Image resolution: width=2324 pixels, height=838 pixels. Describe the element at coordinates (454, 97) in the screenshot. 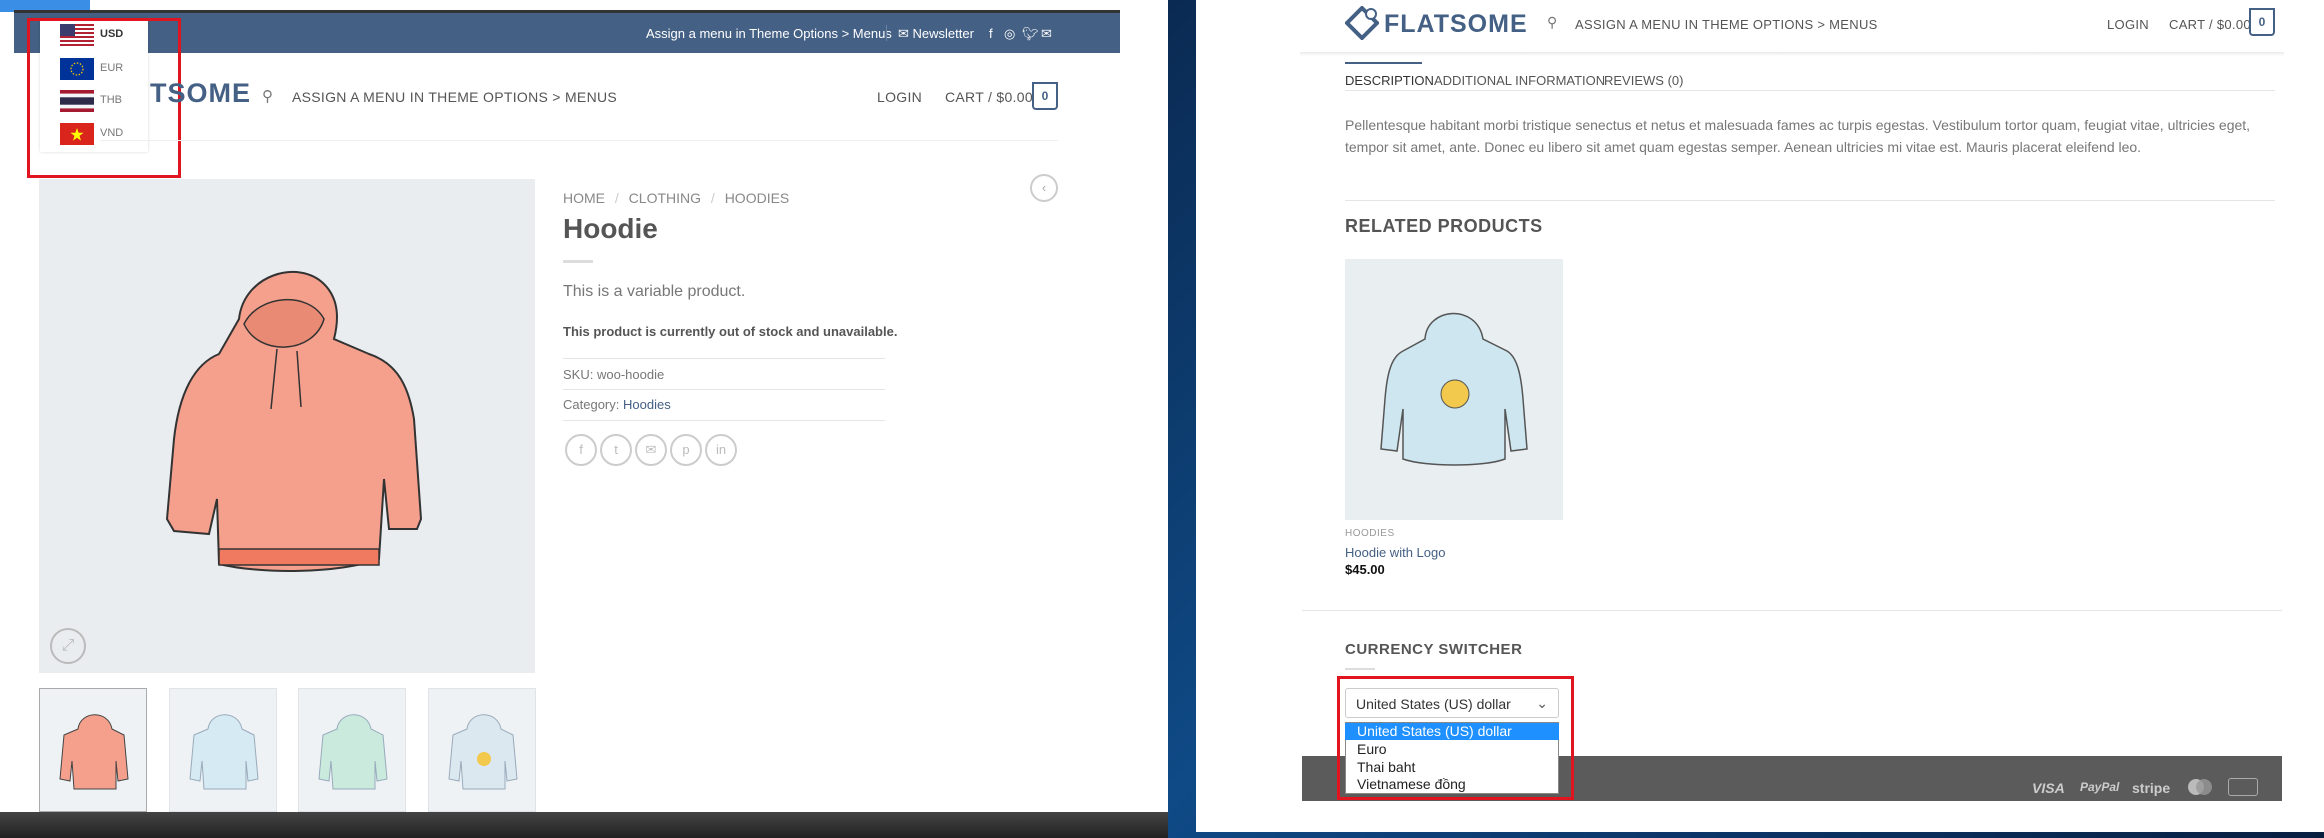

I see `nav-assign-menu: ASSIGN A MENU IN THEME OPTIONS > MENUS` at that location.